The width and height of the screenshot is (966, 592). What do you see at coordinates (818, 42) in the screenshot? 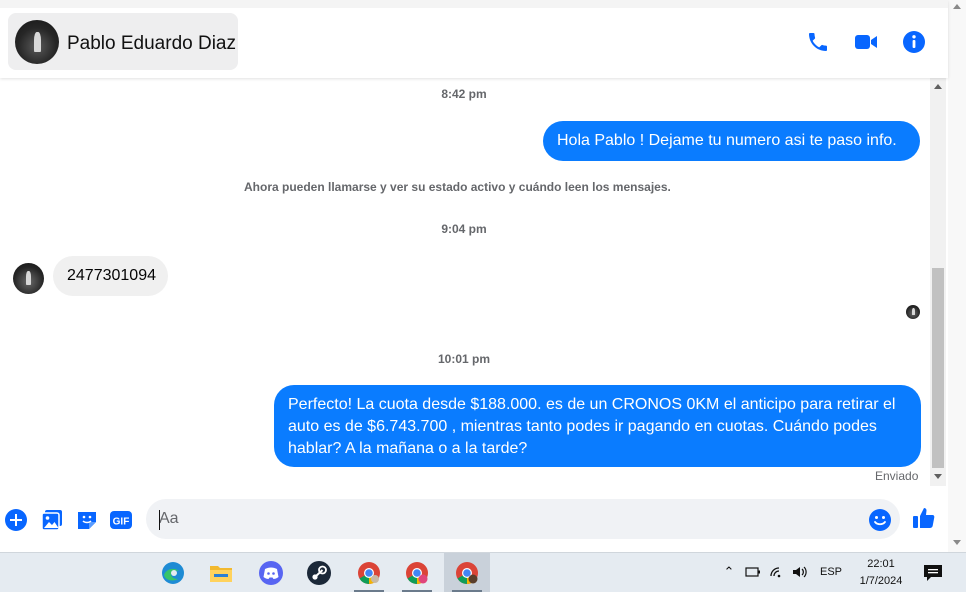
I see `phone-call-icon` at bounding box center [818, 42].